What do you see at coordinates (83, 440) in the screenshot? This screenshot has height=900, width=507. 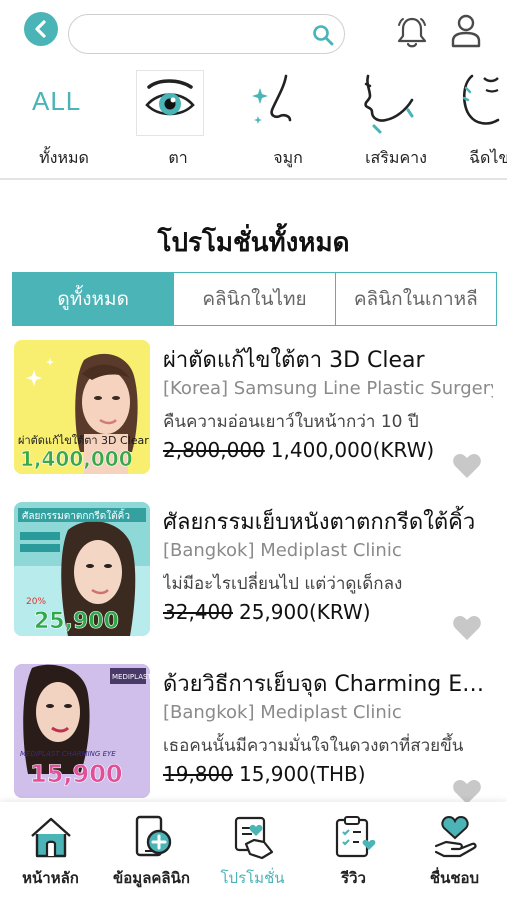 I see `thumbnail-caption: ผ่าตัดแก้ไขใต้ตา 3D Clear` at bounding box center [83, 440].